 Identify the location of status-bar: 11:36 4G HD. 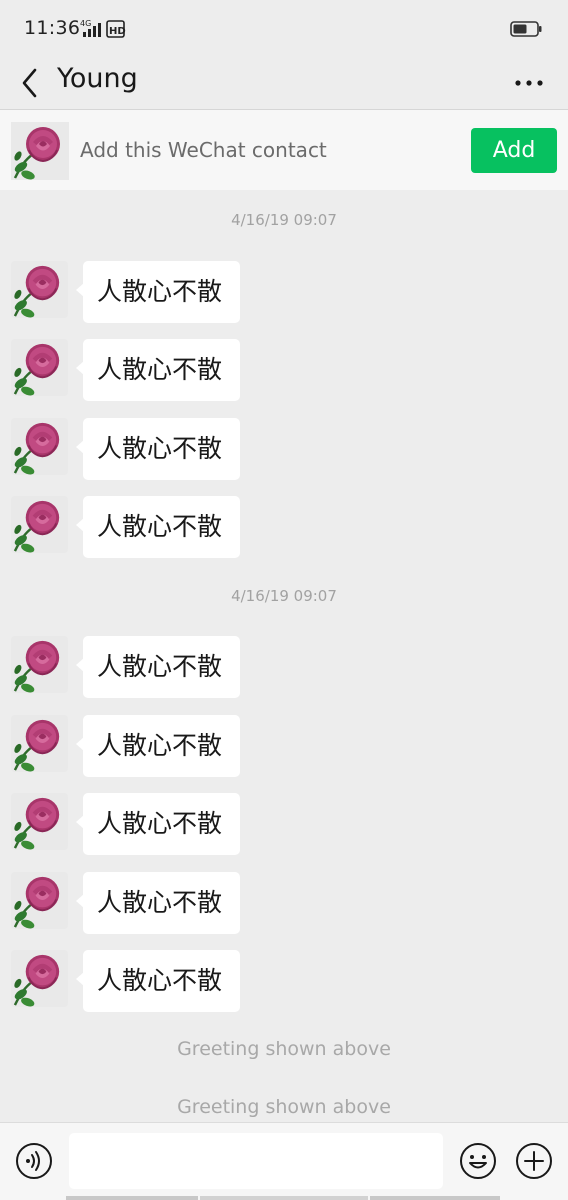
(284, 28).